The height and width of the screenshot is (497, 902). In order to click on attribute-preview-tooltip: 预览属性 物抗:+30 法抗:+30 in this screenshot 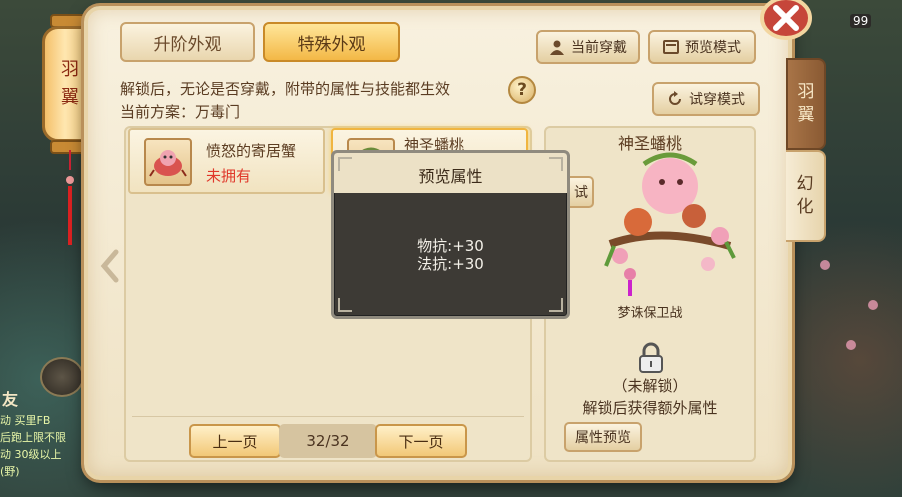, I will do `click(450, 234)`.